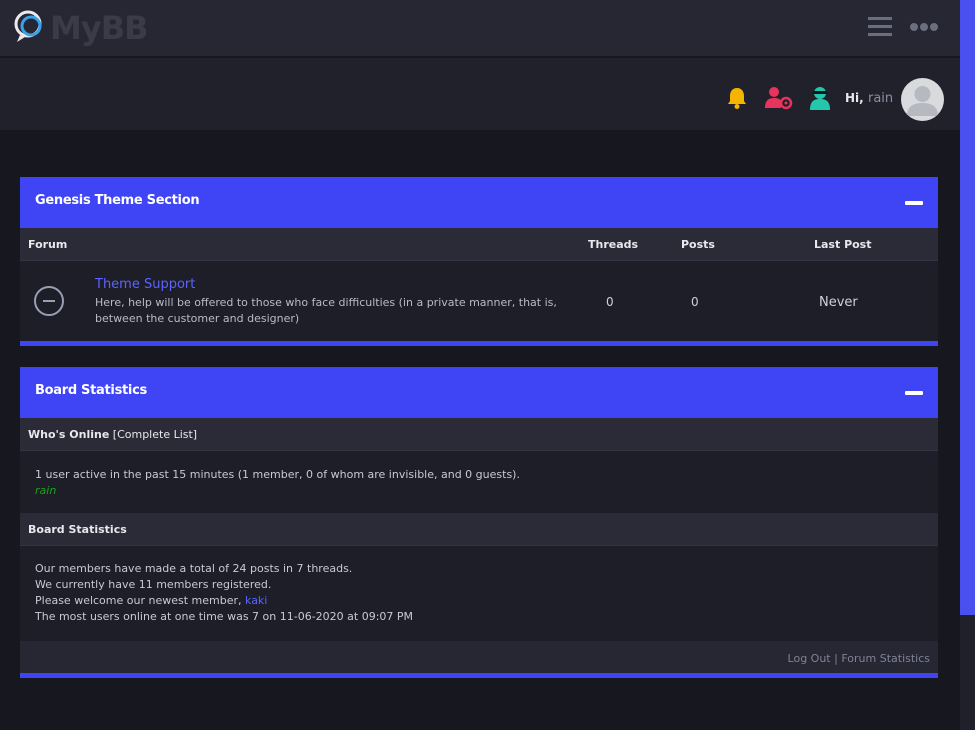 The image size is (975, 730). I want to click on scrollbar-thumb, so click(967, 307).